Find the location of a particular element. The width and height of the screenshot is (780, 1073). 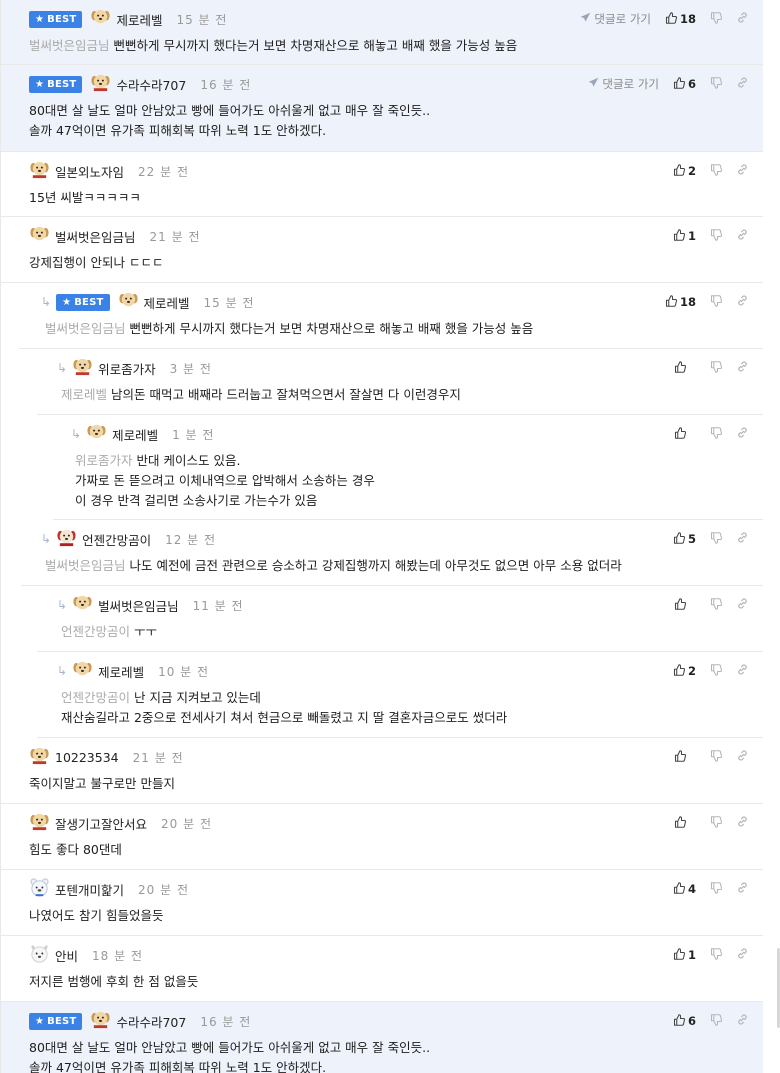

comment-header: ★ BEST 제로레벨 15 분 전 is located at coordinates (128, 19).